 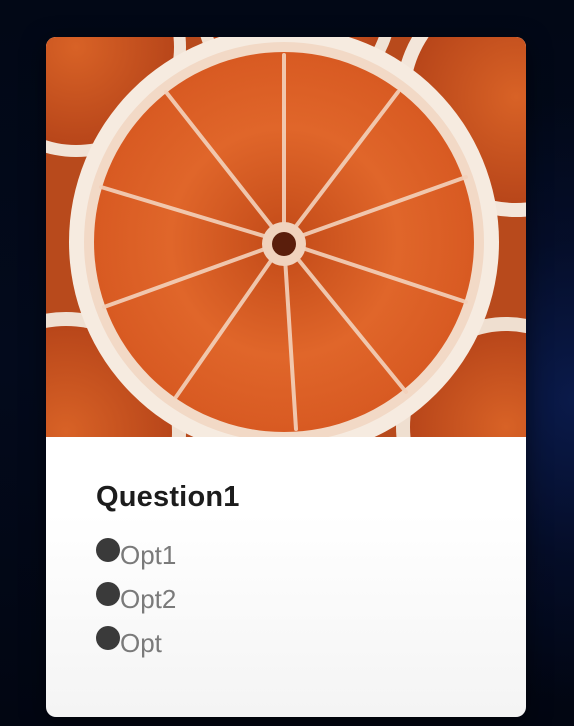 What do you see at coordinates (286, 560) in the screenshot?
I see `option-1: Opt1` at bounding box center [286, 560].